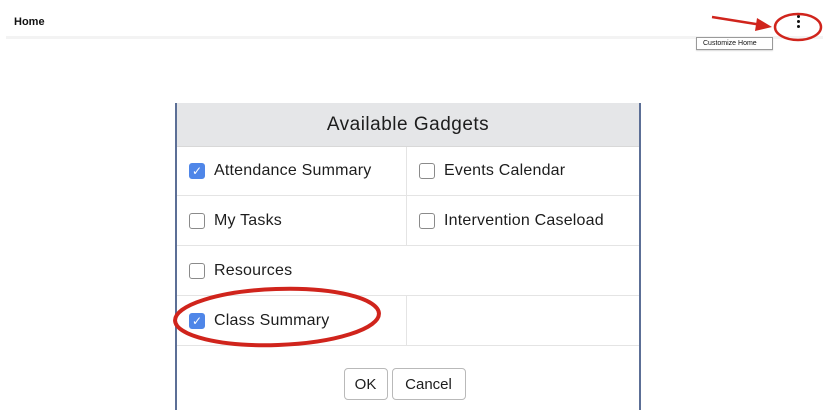 This screenshot has height=410, width=833. I want to click on gadget-row: My Tasks Intervention Caseload, so click(408, 221).